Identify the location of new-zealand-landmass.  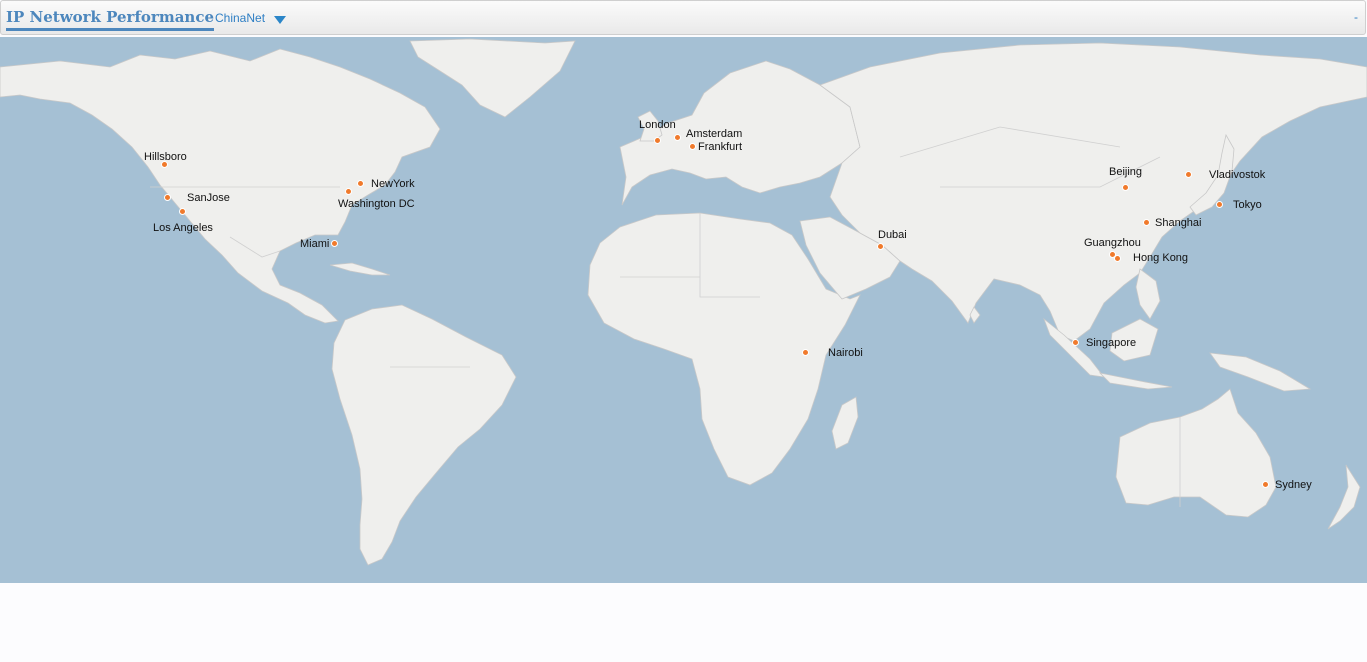
(1344, 497).